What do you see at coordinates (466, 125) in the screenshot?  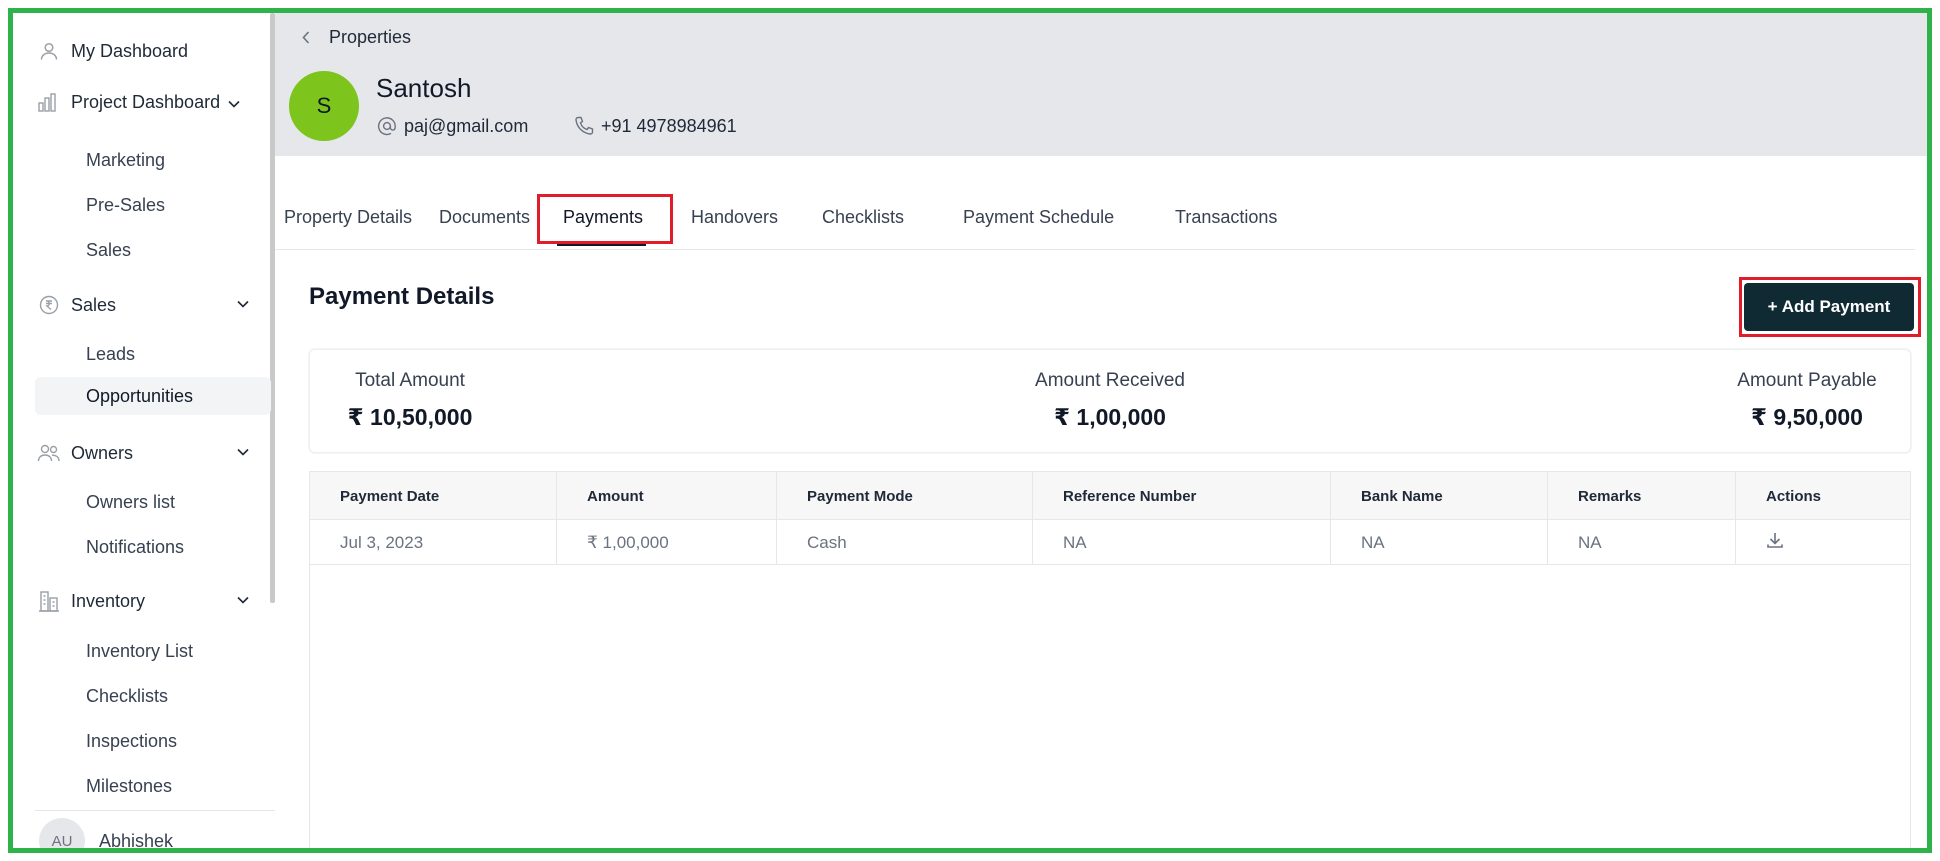 I see `customer-email: paj@gmail.com` at bounding box center [466, 125].